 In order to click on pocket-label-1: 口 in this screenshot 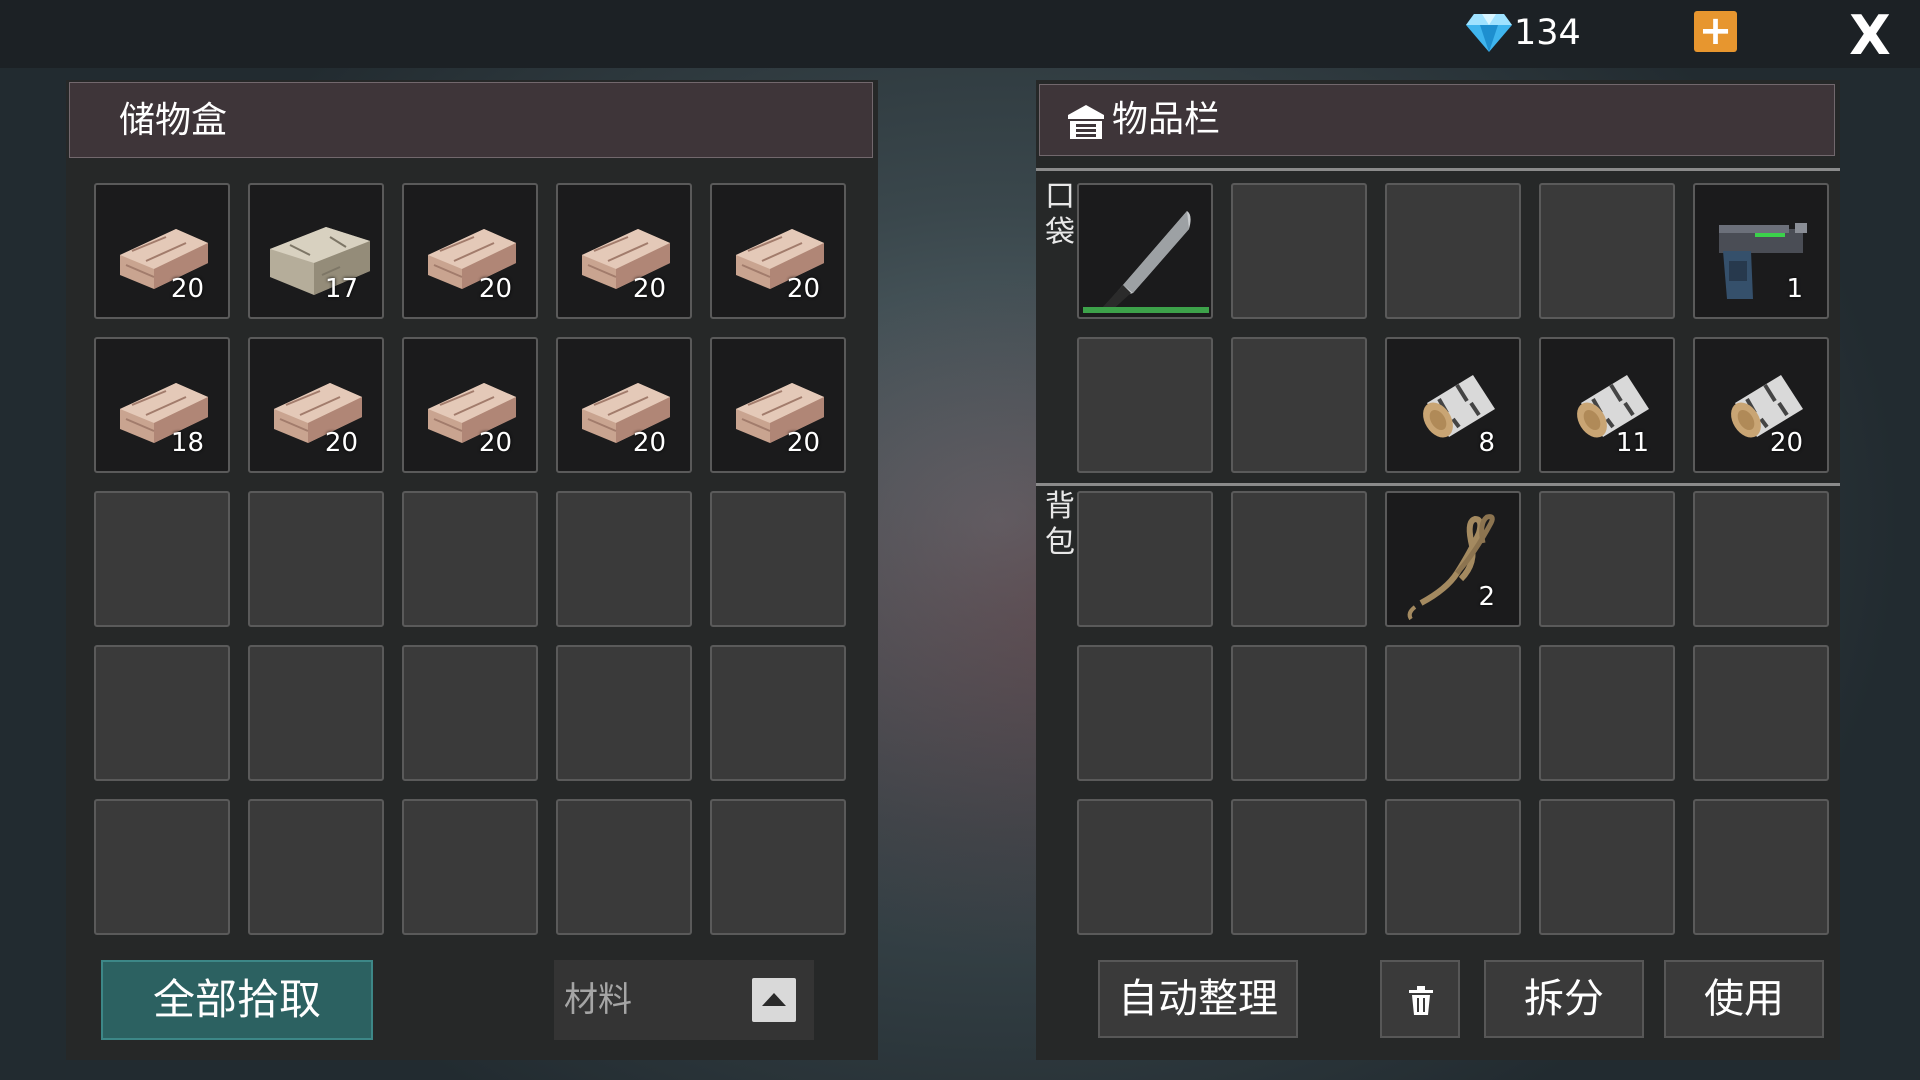, I will do `click(1060, 196)`.